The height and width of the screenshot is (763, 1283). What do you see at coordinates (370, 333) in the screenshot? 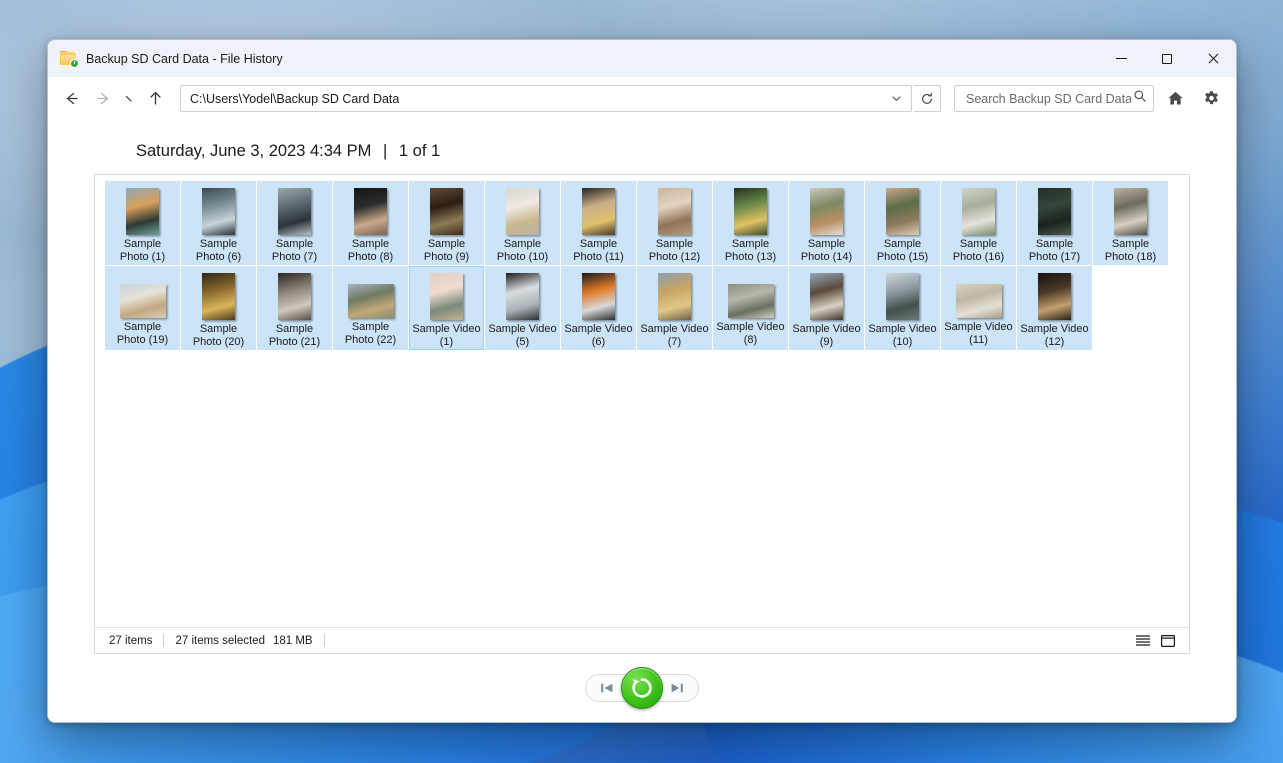
I see `file-item-label: Sample Photo (22)` at bounding box center [370, 333].